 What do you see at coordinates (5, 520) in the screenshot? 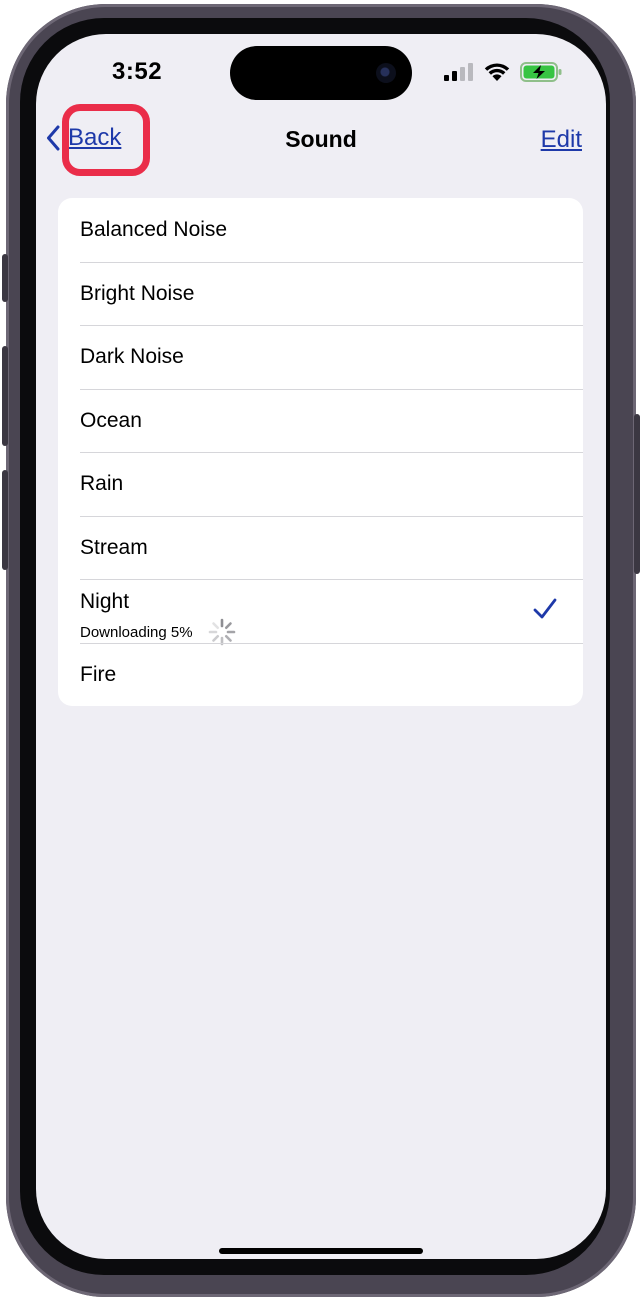
I see `volume-down-button` at bounding box center [5, 520].